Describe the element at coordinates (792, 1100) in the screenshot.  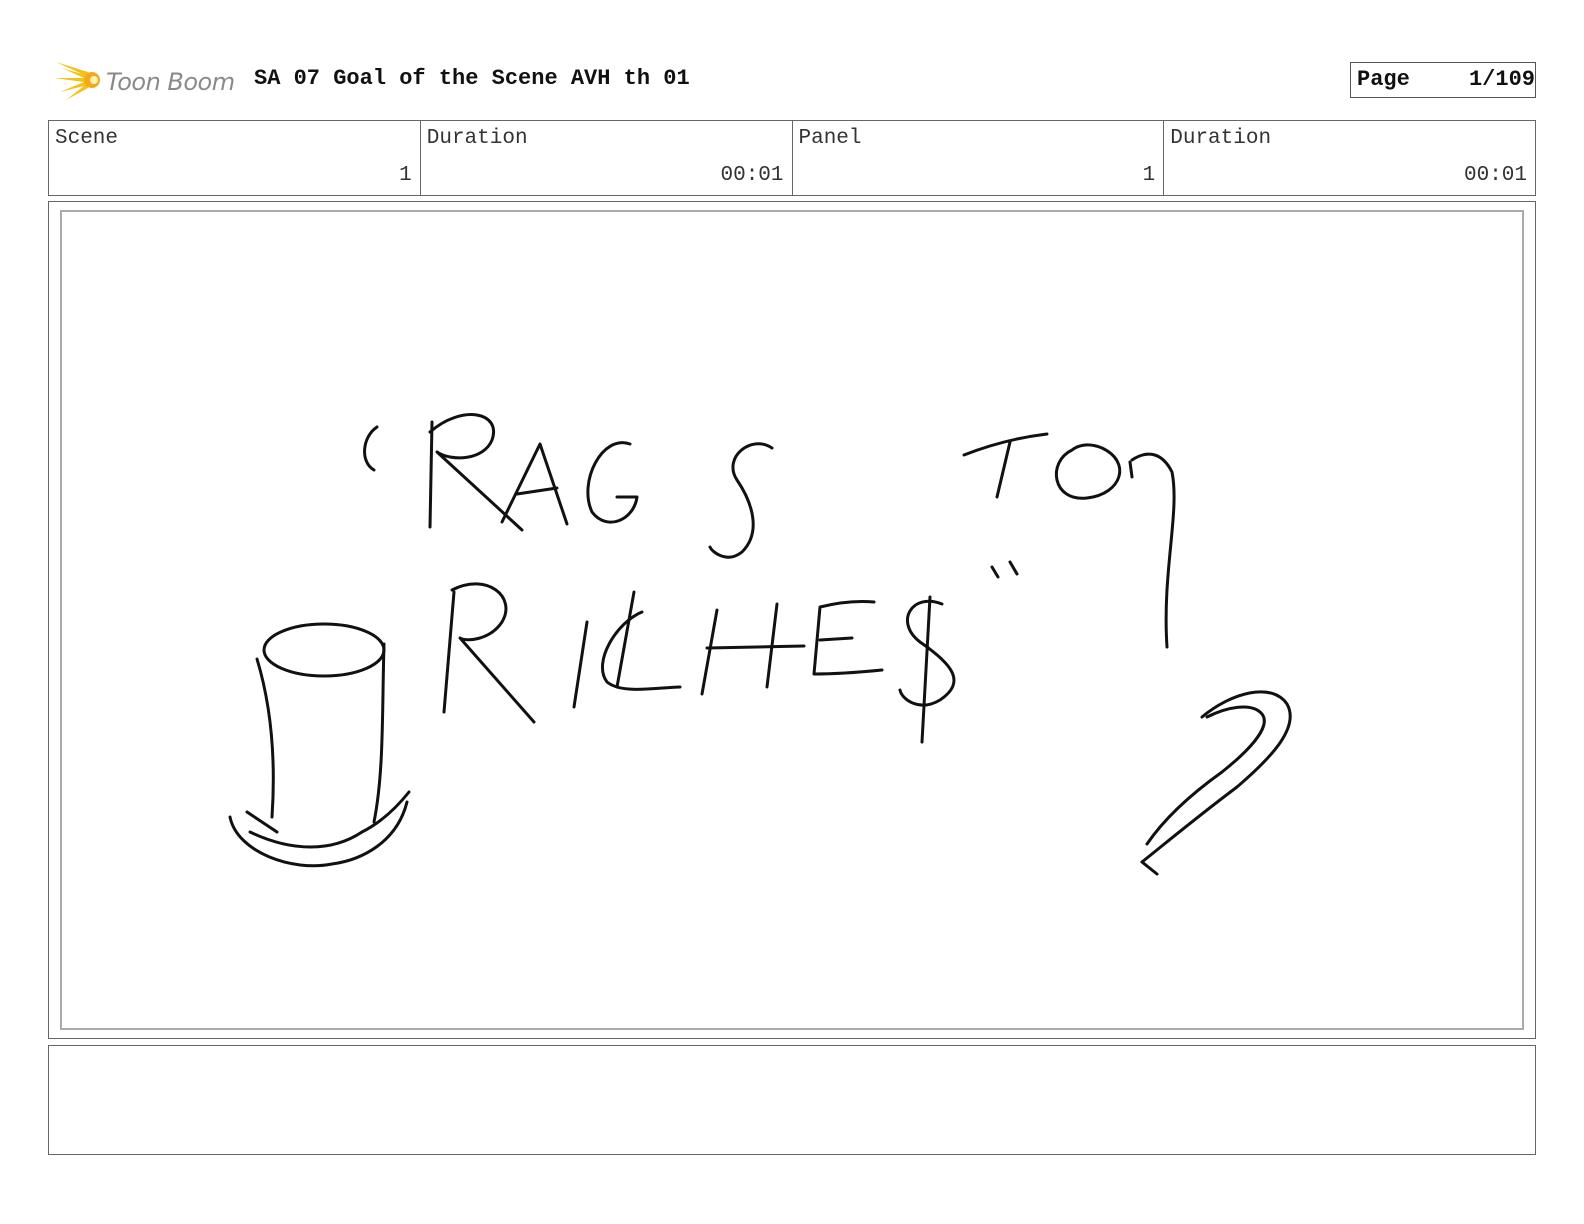
I see `panel-notes-box` at that location.